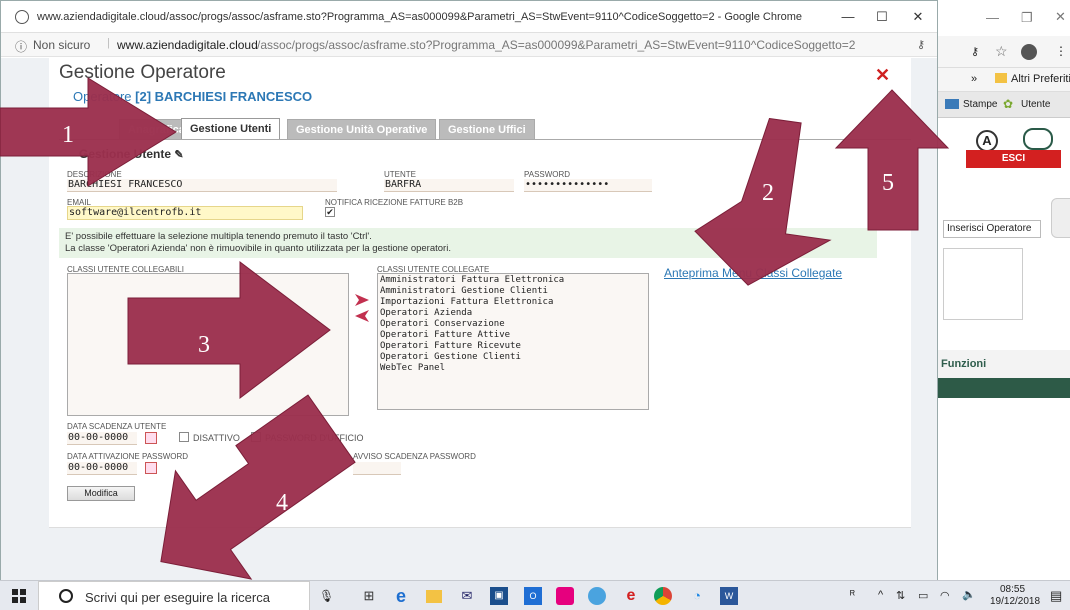 This screenshot has width=1070, height=610. Describe the element at coordinates (588, 185) in the screenshot. I see `password-field: ••••••••••••••` at that location.